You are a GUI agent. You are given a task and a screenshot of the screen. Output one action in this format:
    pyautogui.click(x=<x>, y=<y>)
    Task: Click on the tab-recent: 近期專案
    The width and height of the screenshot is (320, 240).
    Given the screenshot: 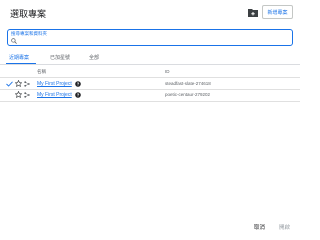 What is the action you would take?
    pyautogui.click(x=19, y=57)
    